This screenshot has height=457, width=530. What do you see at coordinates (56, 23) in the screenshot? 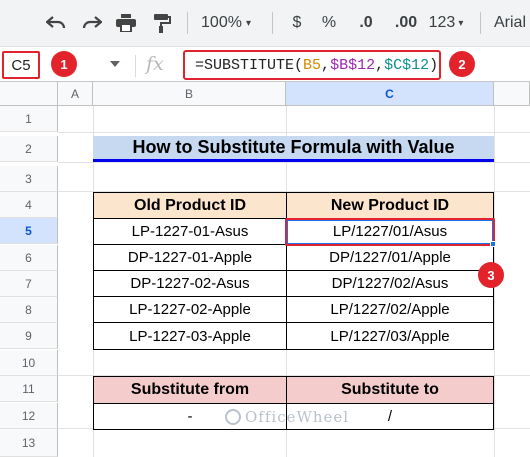
I see `undo-icon` at bounding box center [56, 23].